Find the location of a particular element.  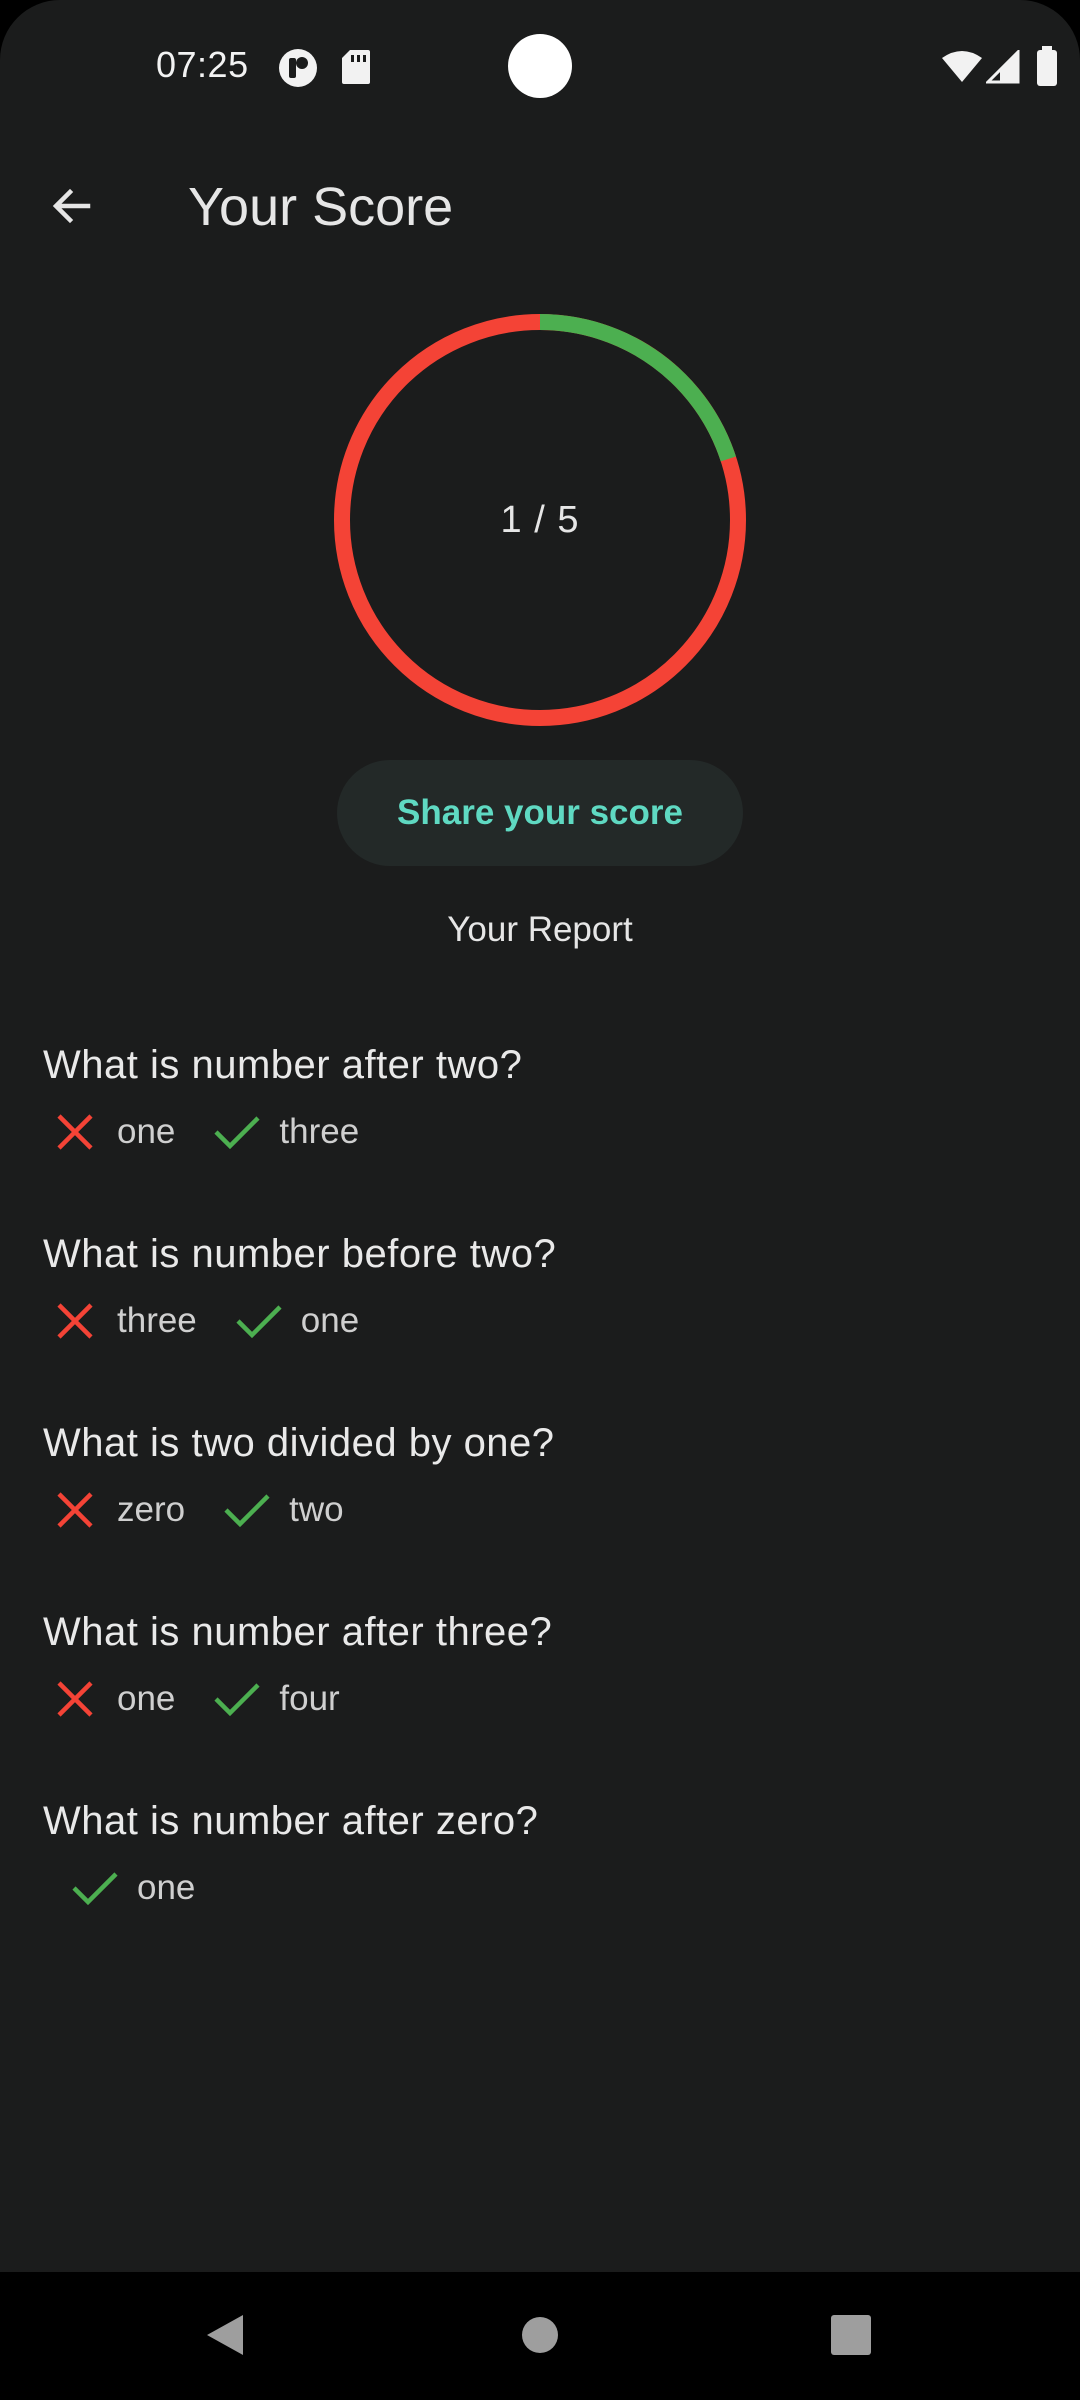

report-item: What is number after three? one four is located at coordinates (543, 1691).